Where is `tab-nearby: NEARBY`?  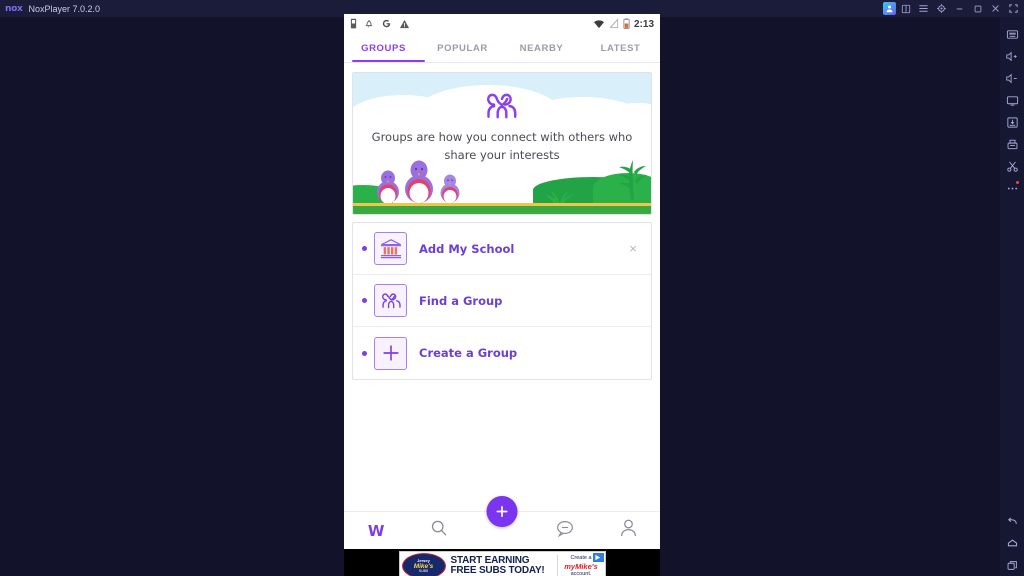 tab-nearby: NEARBY is located at coordinates (541, 48).